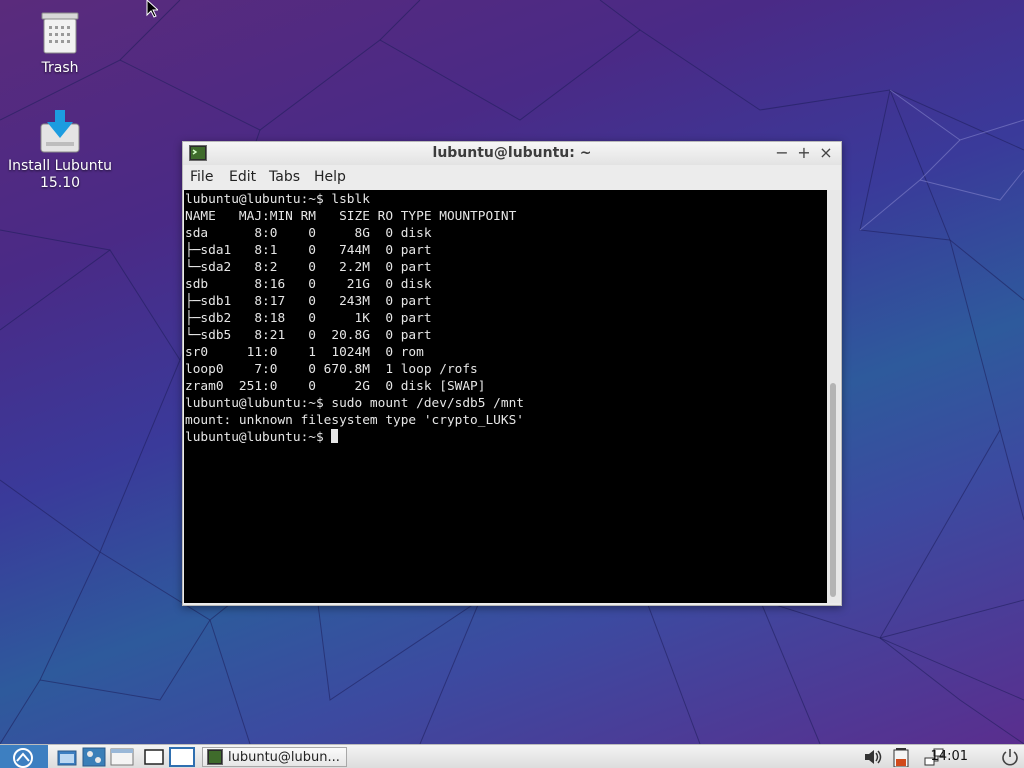 This screenshot has height=768, width=1024. I want to click on vertical-scrollbar, so click(833, 396).